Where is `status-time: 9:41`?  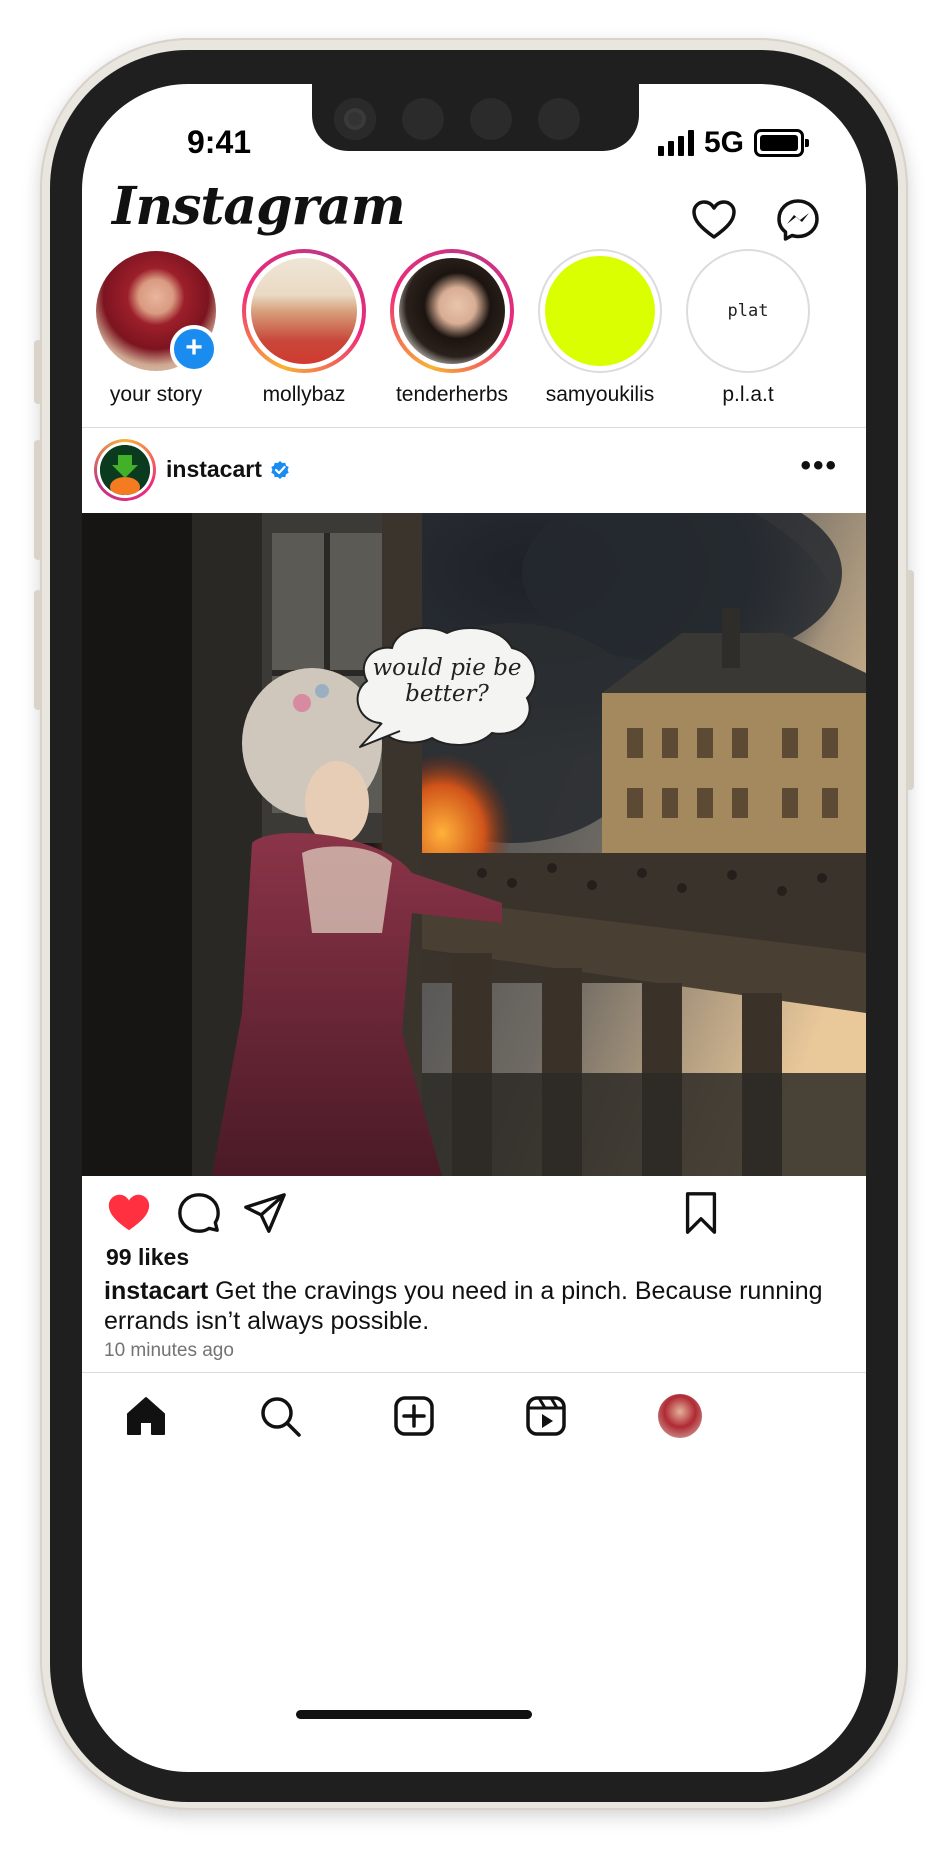
status-time: 9:41 is located at coordinates (219, 142).